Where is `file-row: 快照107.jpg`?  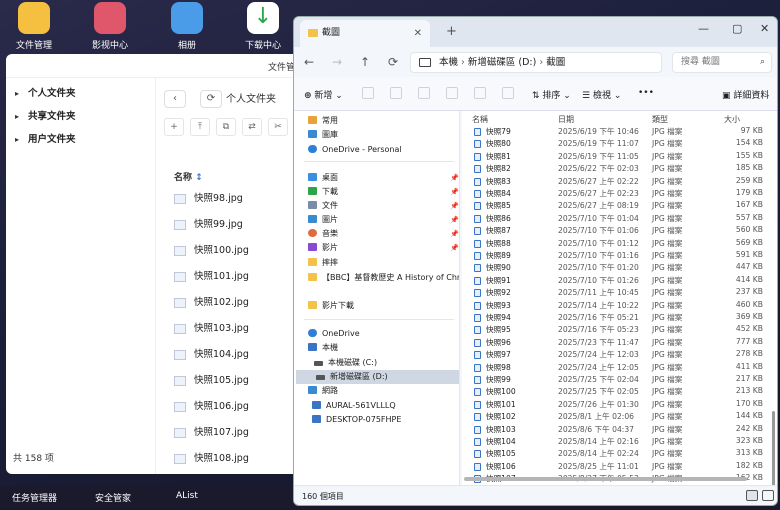
file-row: 快照107.jpg is located at coordinates (211, 437).